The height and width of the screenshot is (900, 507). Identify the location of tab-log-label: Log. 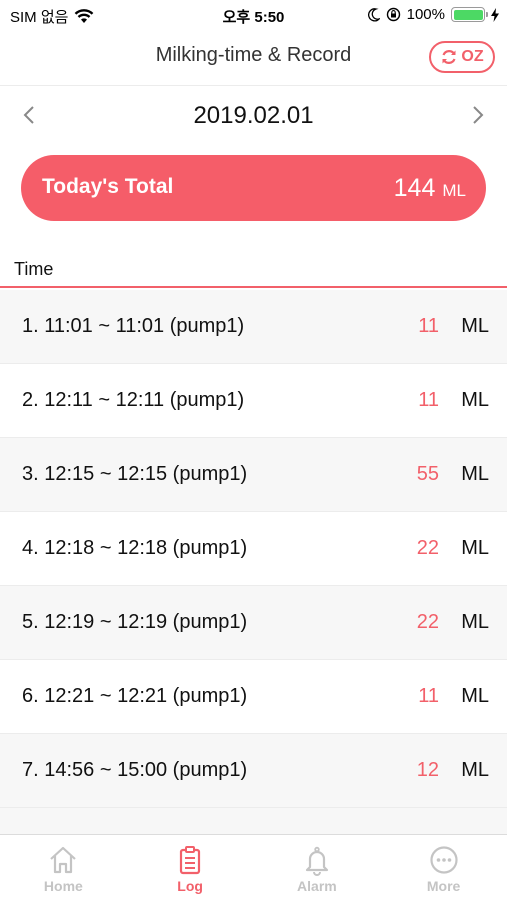
(190, 886).